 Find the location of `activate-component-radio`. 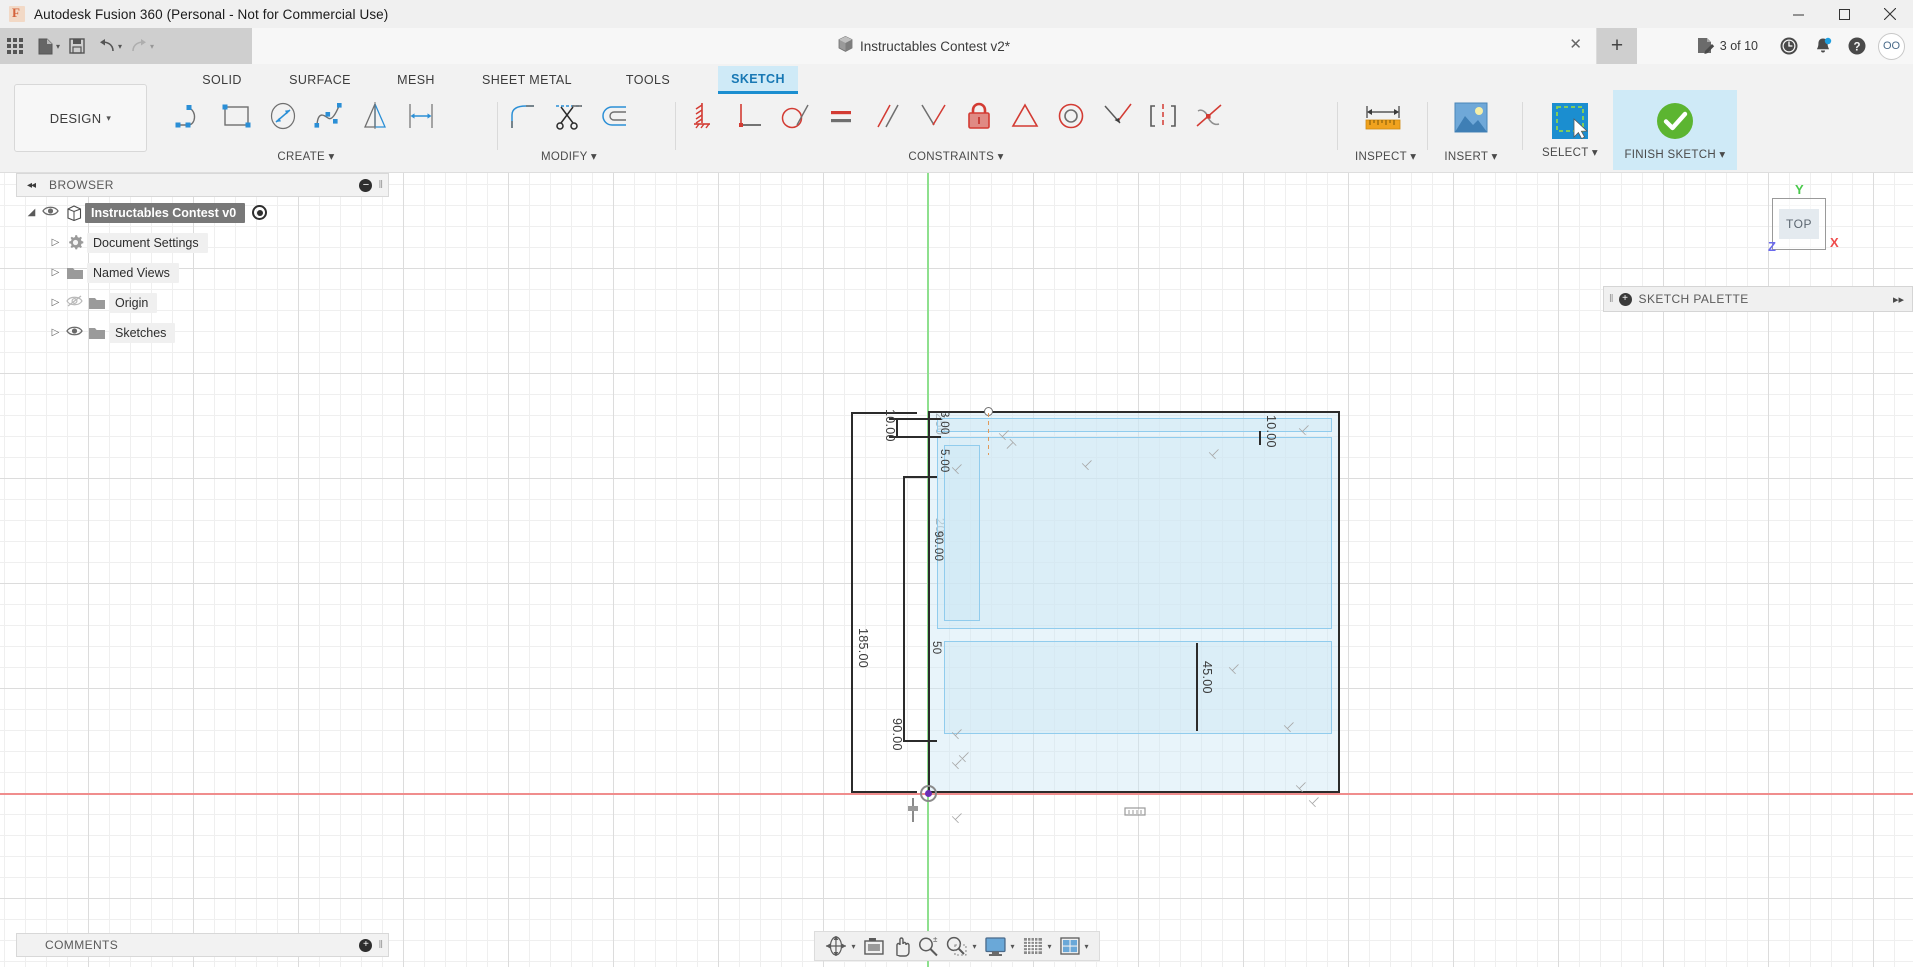

activate-component-radio is located at coordinates (260, 212).